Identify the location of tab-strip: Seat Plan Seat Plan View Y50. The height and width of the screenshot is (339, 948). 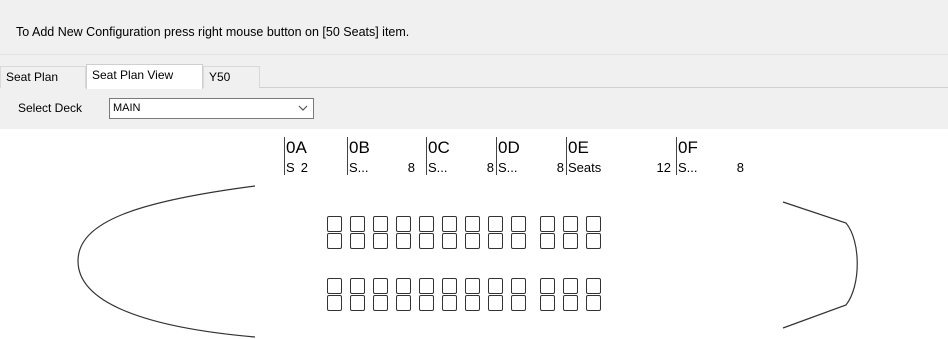
(474, 76).